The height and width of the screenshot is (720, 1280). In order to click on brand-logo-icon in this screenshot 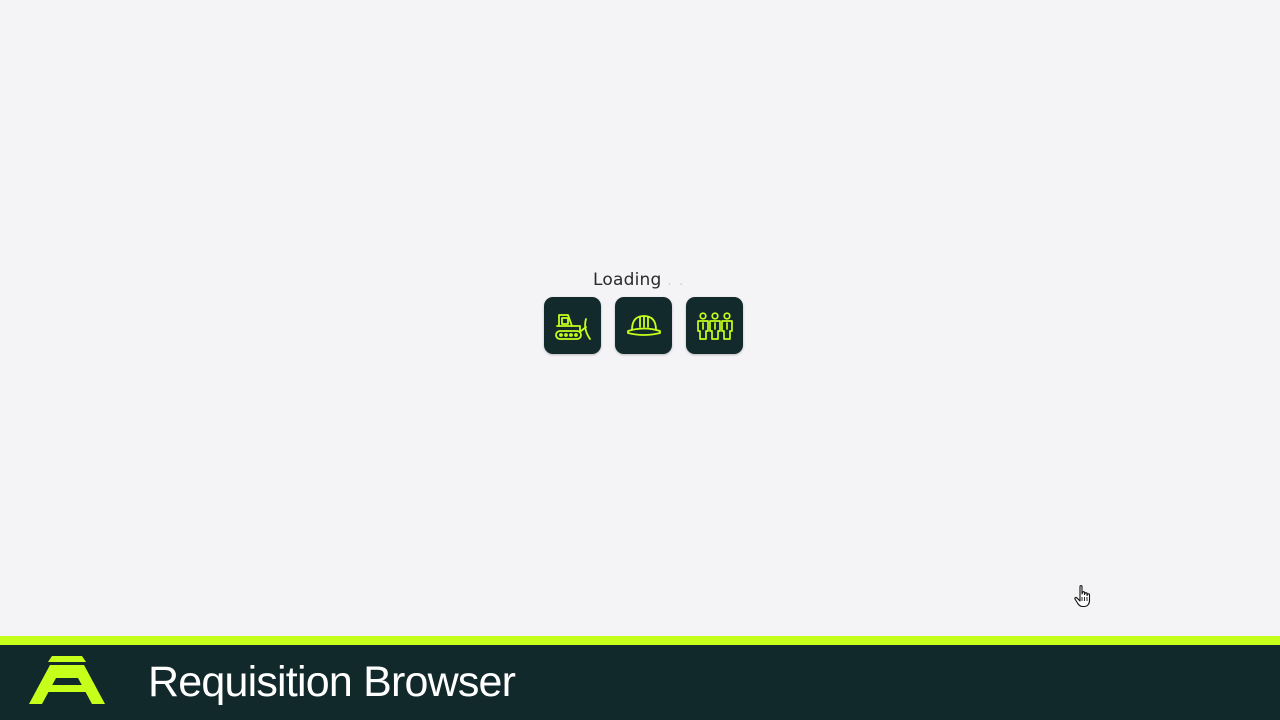, I will do `click(67, 680)`.